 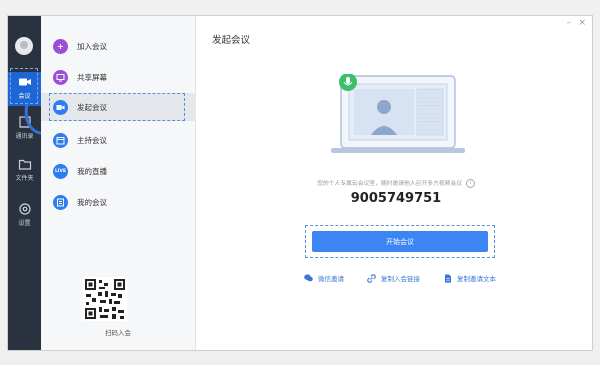 I want to click on link-label: 微信邀请, so click(x=331, y=279).